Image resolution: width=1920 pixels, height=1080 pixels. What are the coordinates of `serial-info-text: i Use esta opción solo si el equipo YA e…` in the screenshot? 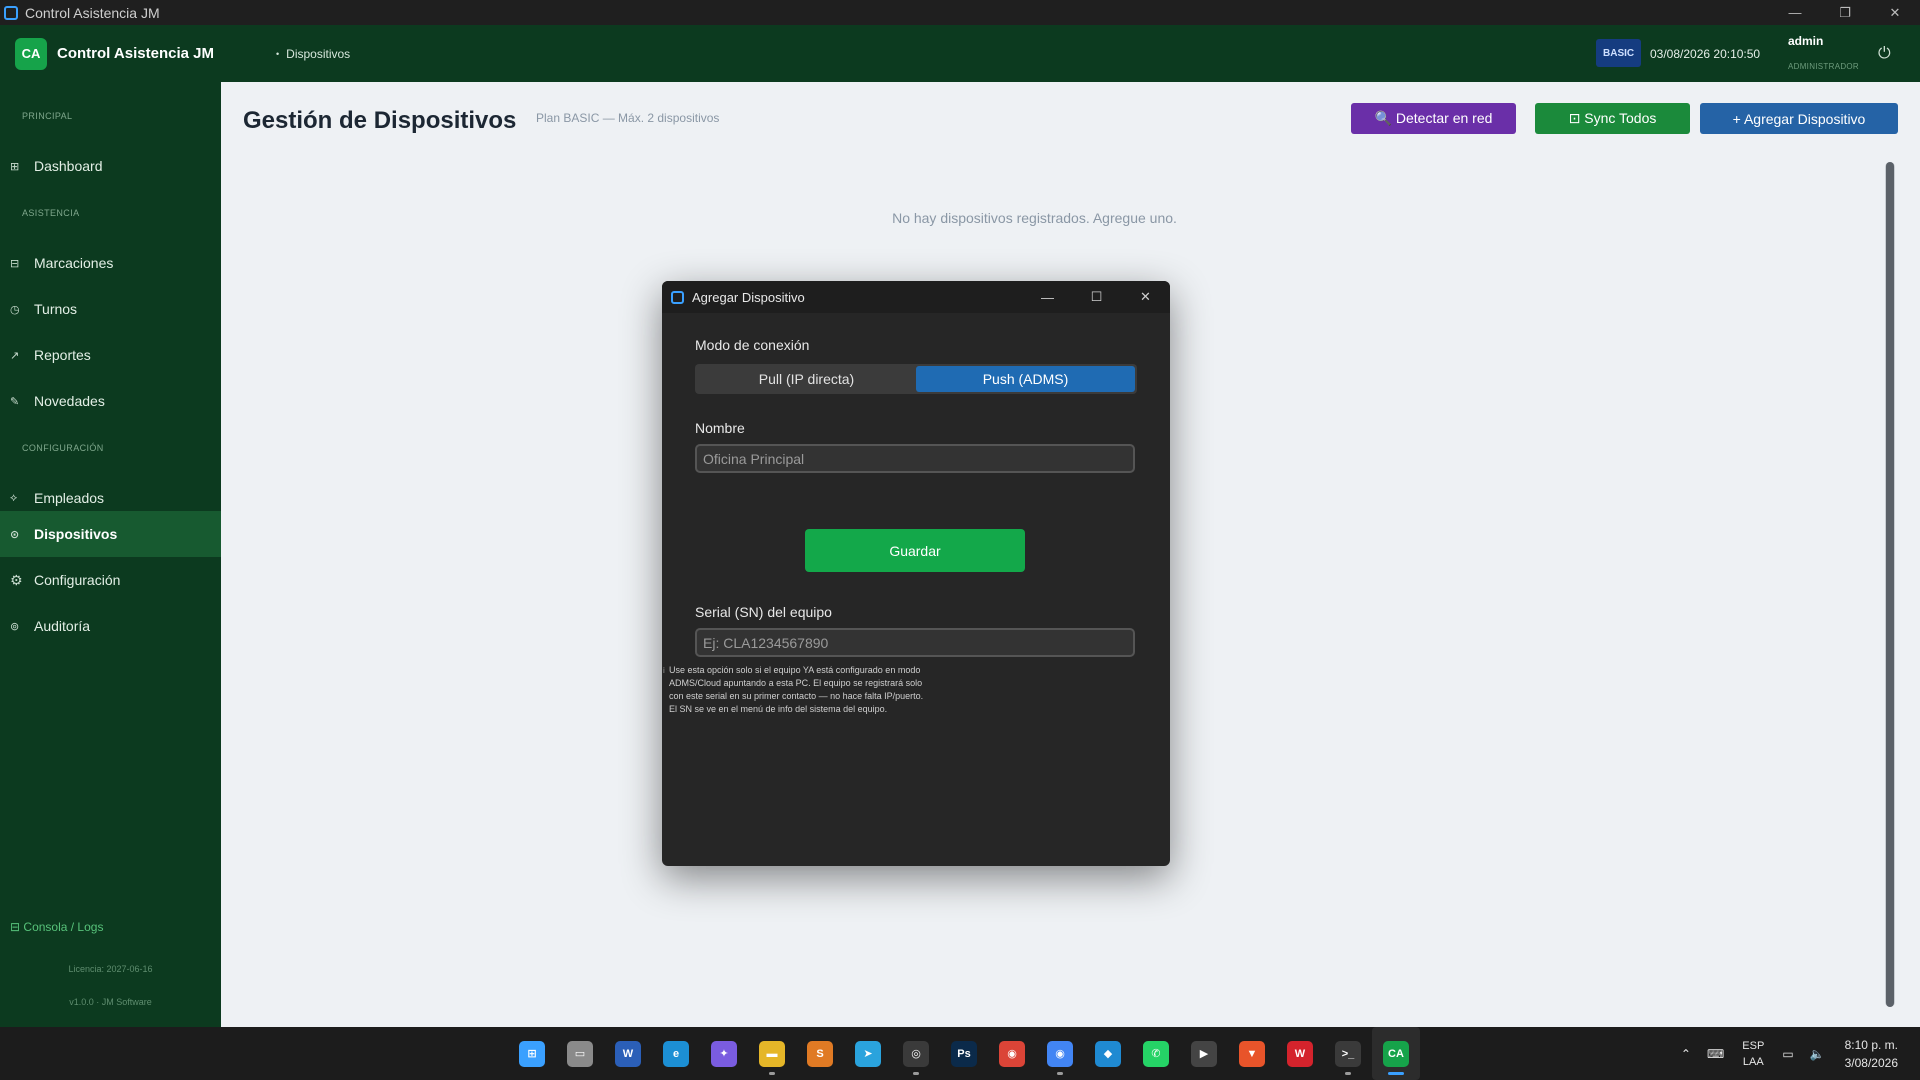 It's located at (813, 690).